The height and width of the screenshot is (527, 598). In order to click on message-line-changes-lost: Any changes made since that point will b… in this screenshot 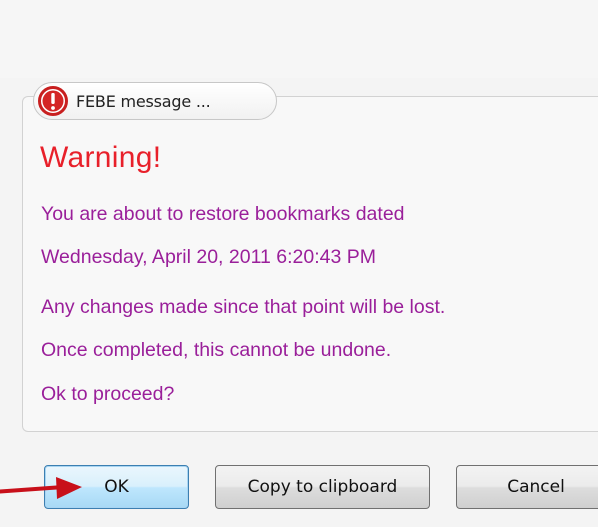, I will do `click(243, 307)`.